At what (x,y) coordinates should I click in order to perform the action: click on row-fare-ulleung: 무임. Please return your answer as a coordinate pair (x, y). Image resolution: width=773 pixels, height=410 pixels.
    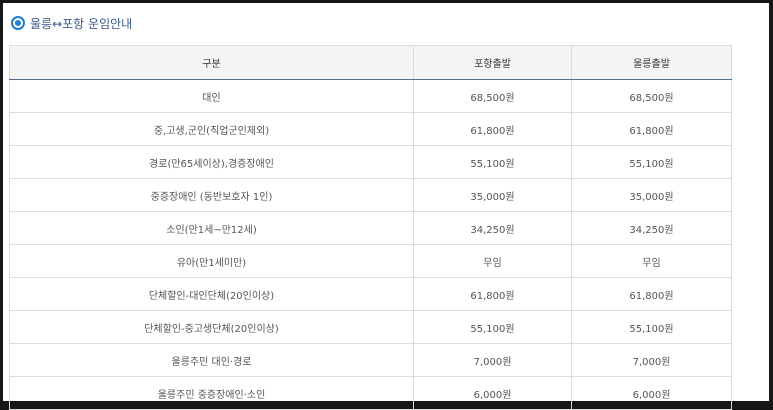
    Looking at the image, I should click on (651, 261).